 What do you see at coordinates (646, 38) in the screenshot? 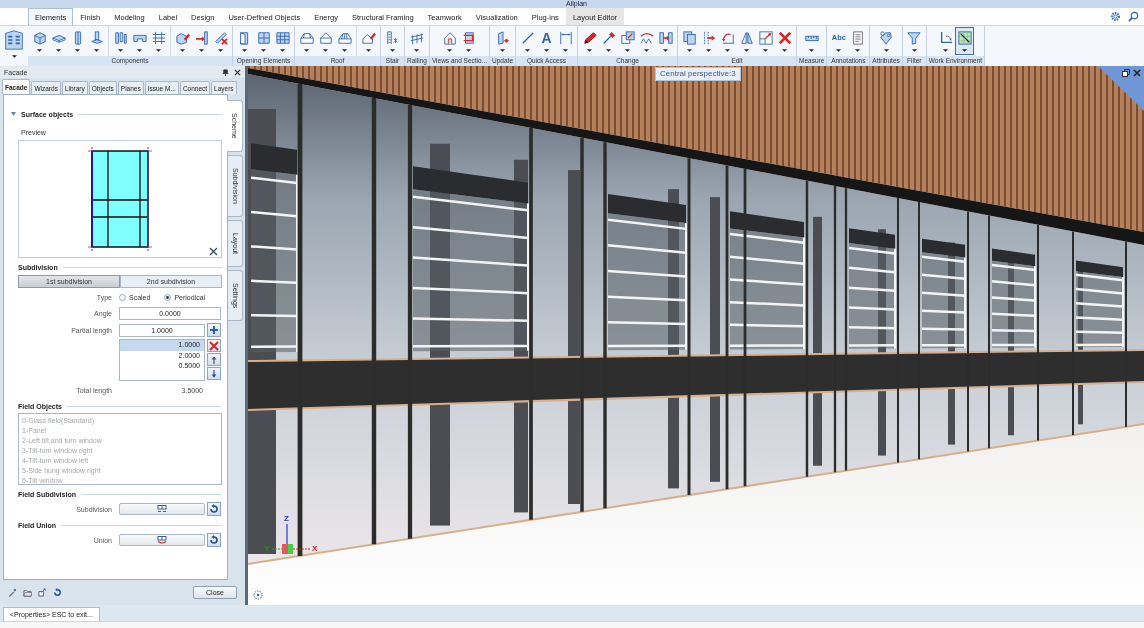
I see `curve-icon` at bounding box center [646, 38].